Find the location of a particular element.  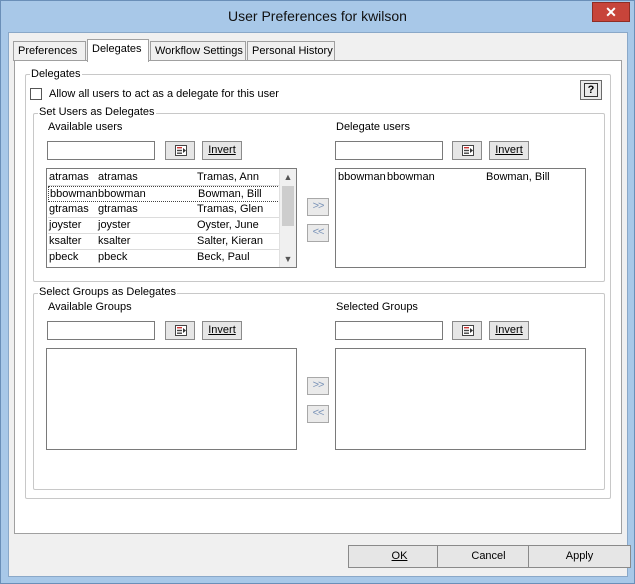

tab-preferences: Preferences is located at coordinates (49, 51).